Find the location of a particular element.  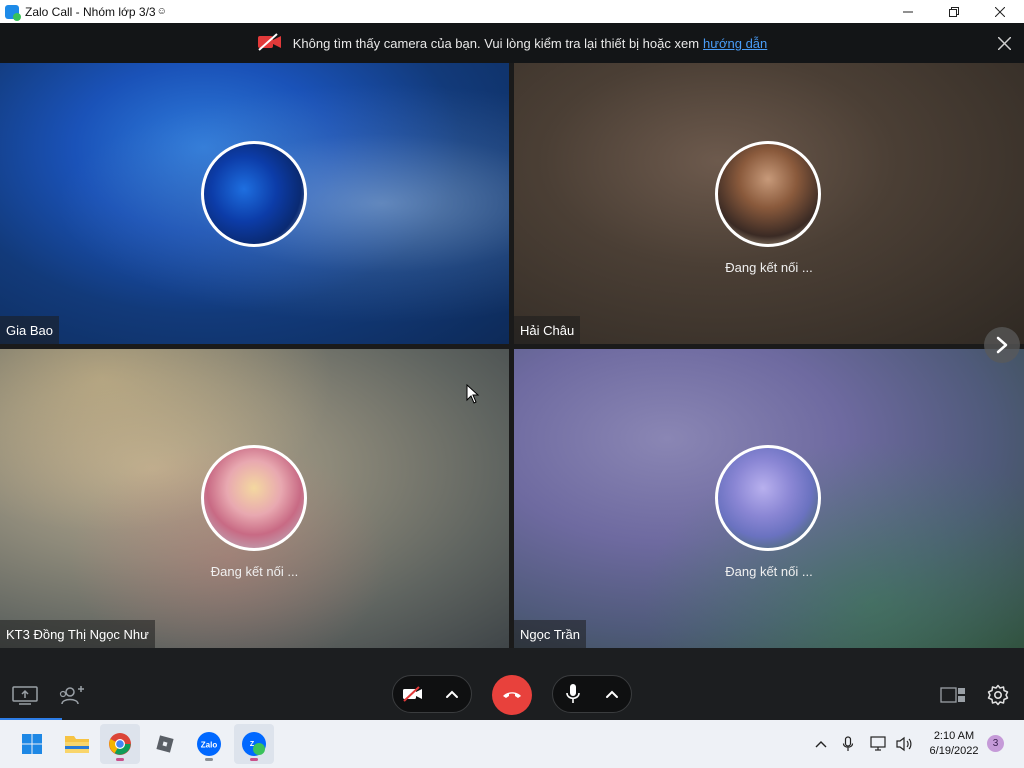

roblox-icon is located at coordinates (165, 744).